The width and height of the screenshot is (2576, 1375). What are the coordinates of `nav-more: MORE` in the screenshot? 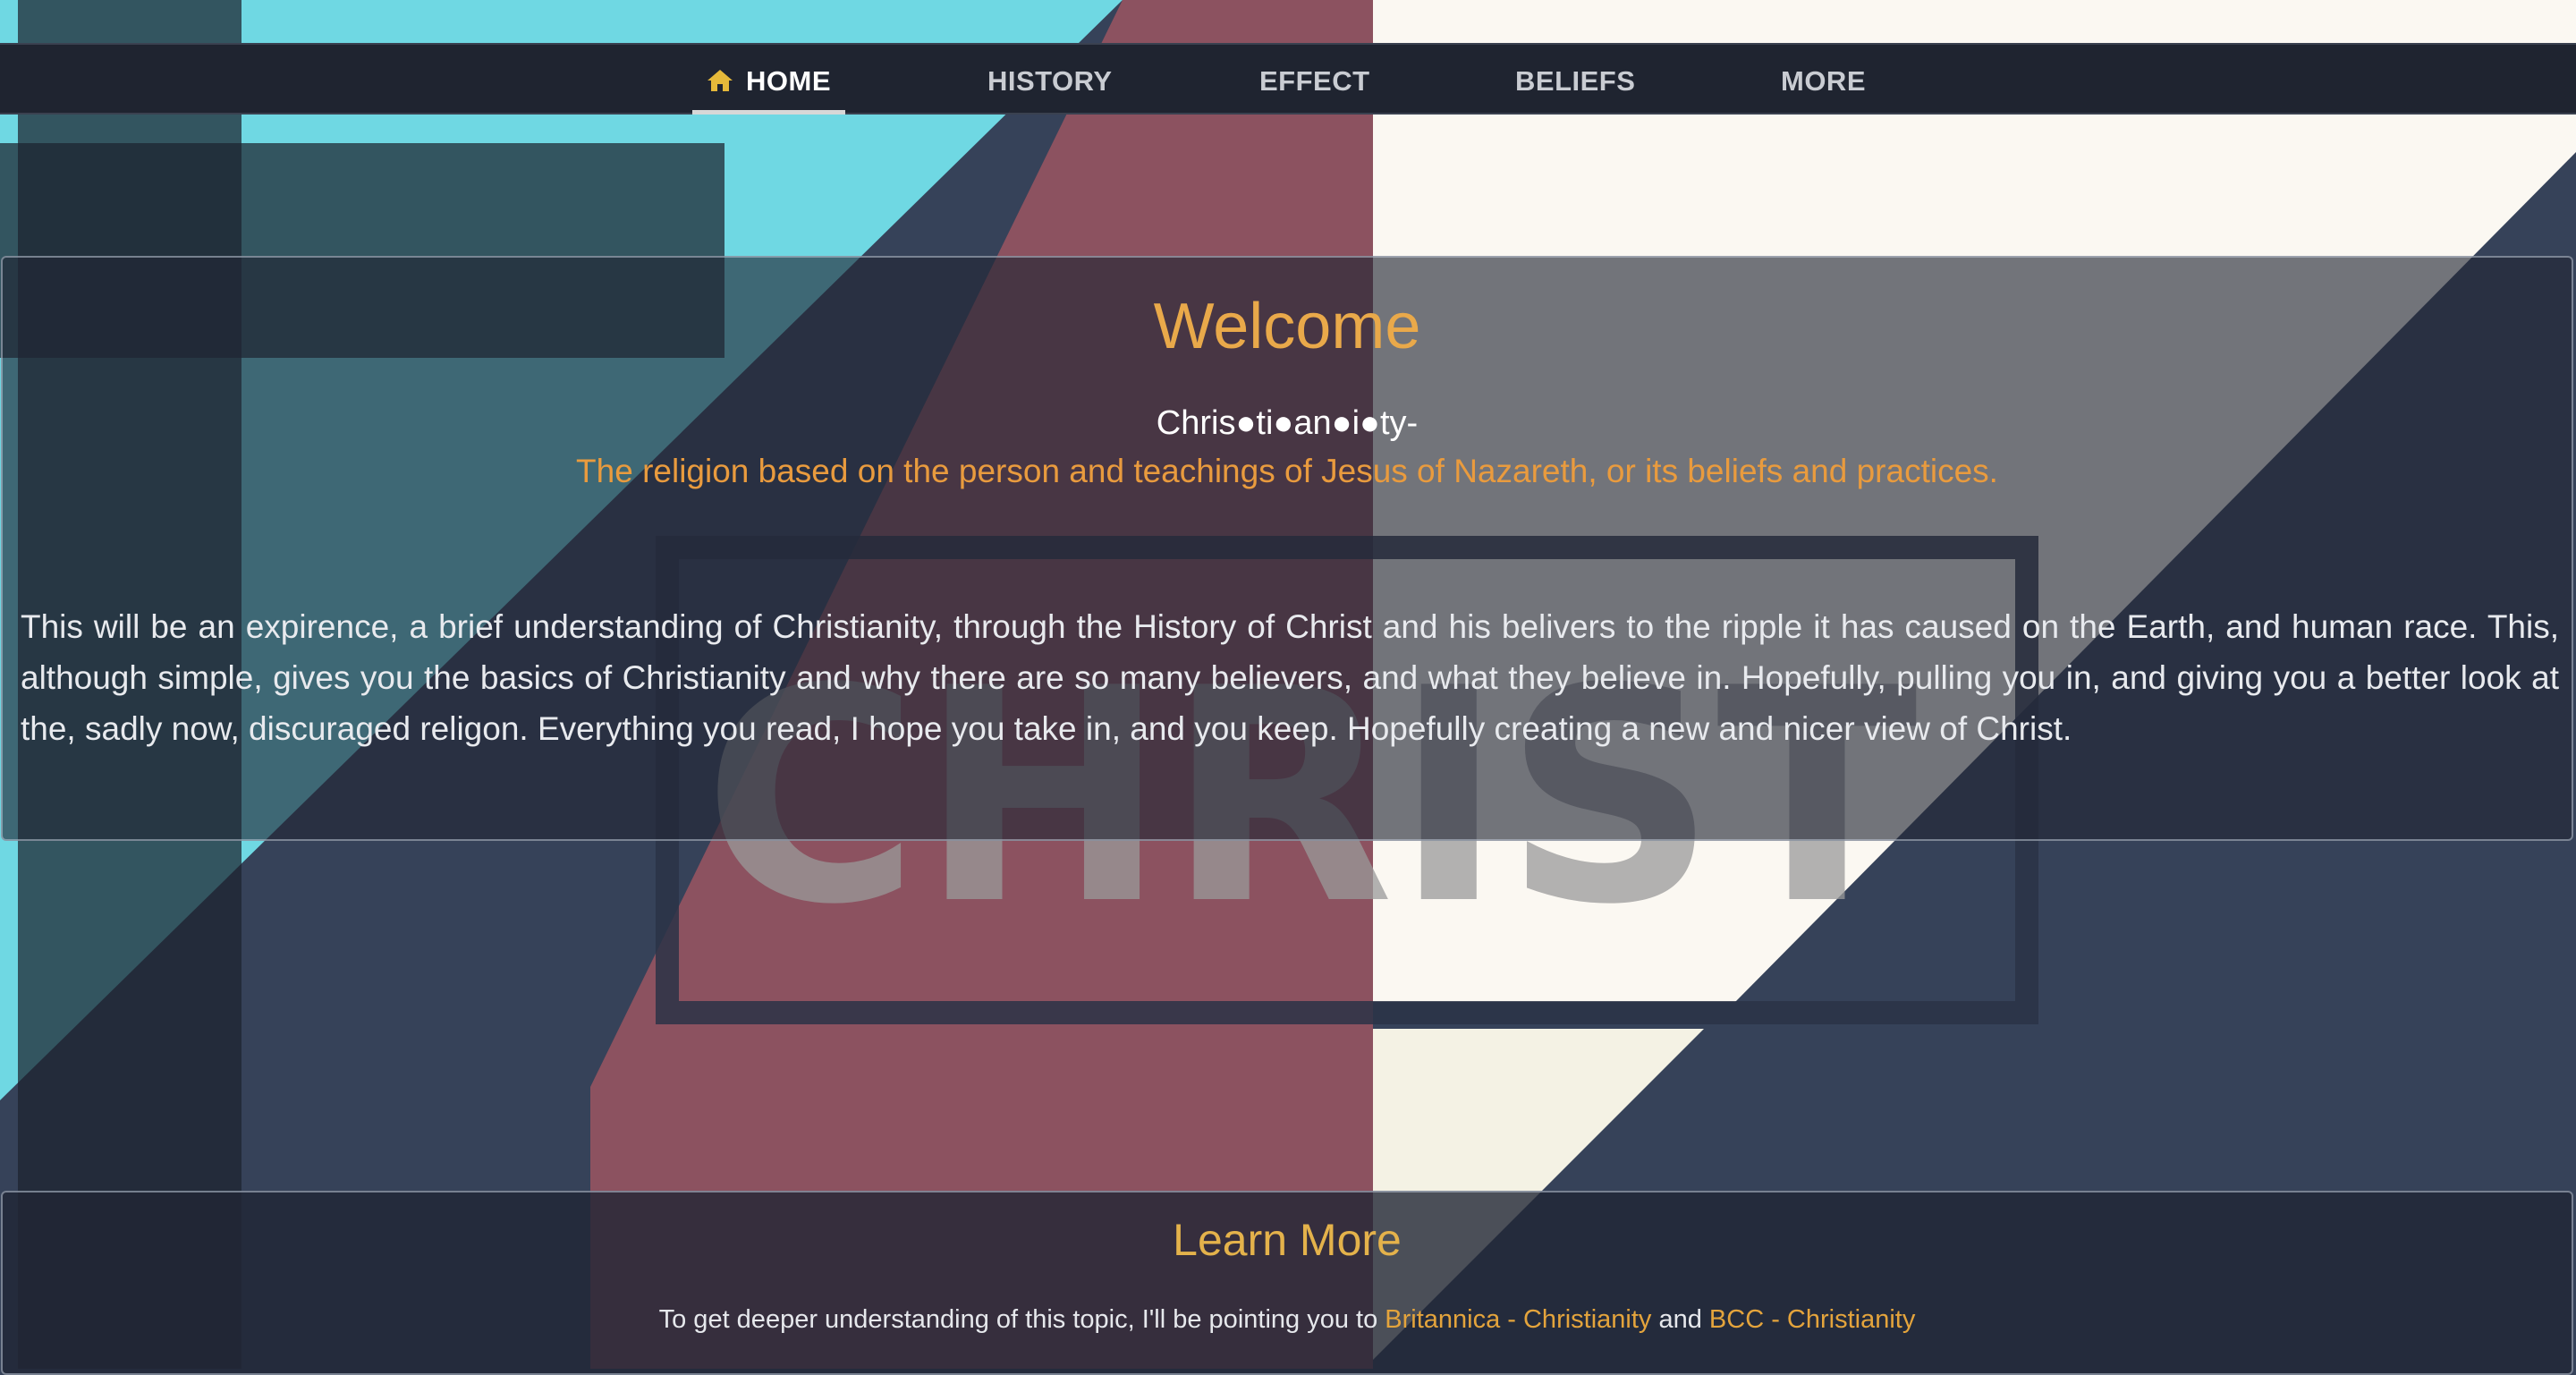 It's located at (1823, 80).